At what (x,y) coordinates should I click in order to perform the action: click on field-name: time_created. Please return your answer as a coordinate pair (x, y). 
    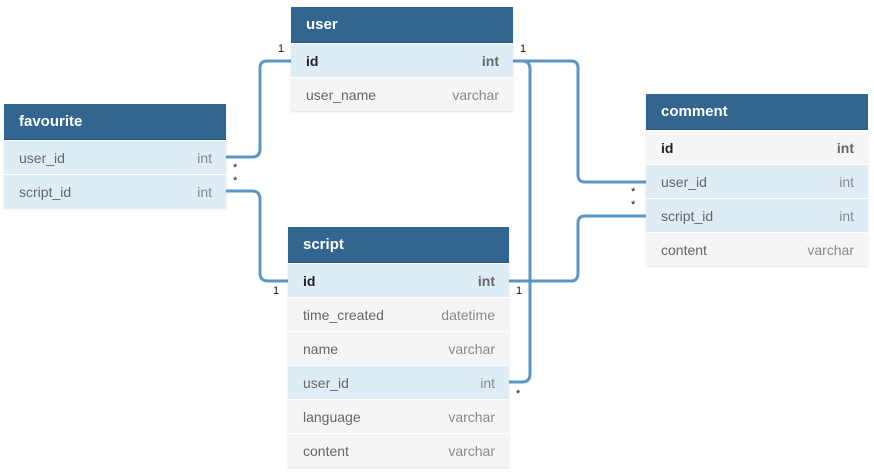
    Looking at the image, I should click on (343, 315).